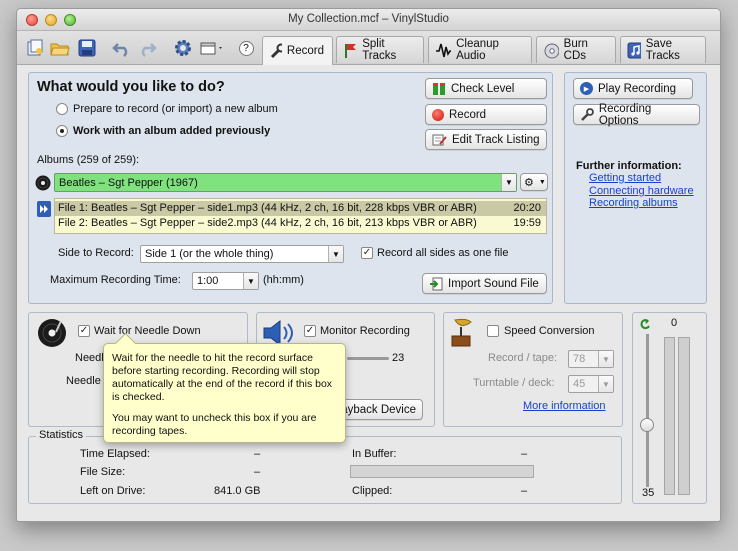 The height and width of the screenshot is (551, 738). What do you see at coordinates (442, 471) in the screenshot?
I see `buffer-progress-bar` at bounding box center [442, 471].